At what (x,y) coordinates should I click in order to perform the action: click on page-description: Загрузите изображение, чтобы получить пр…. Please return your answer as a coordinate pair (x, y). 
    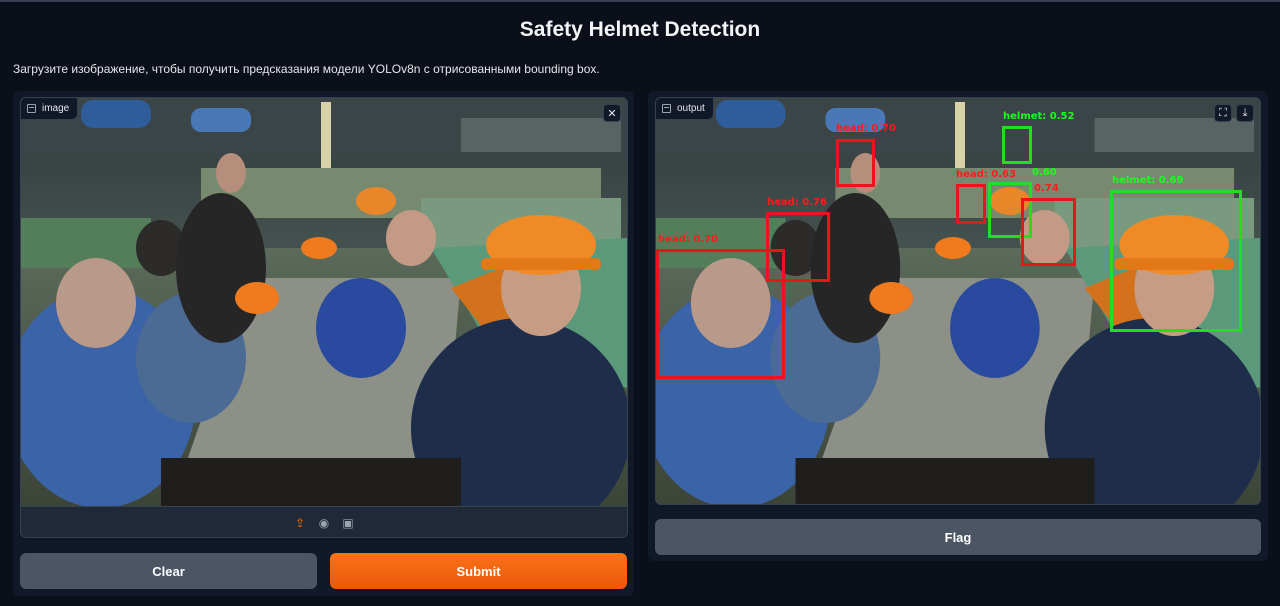
    Looking at the image, I should click on (306, 69).